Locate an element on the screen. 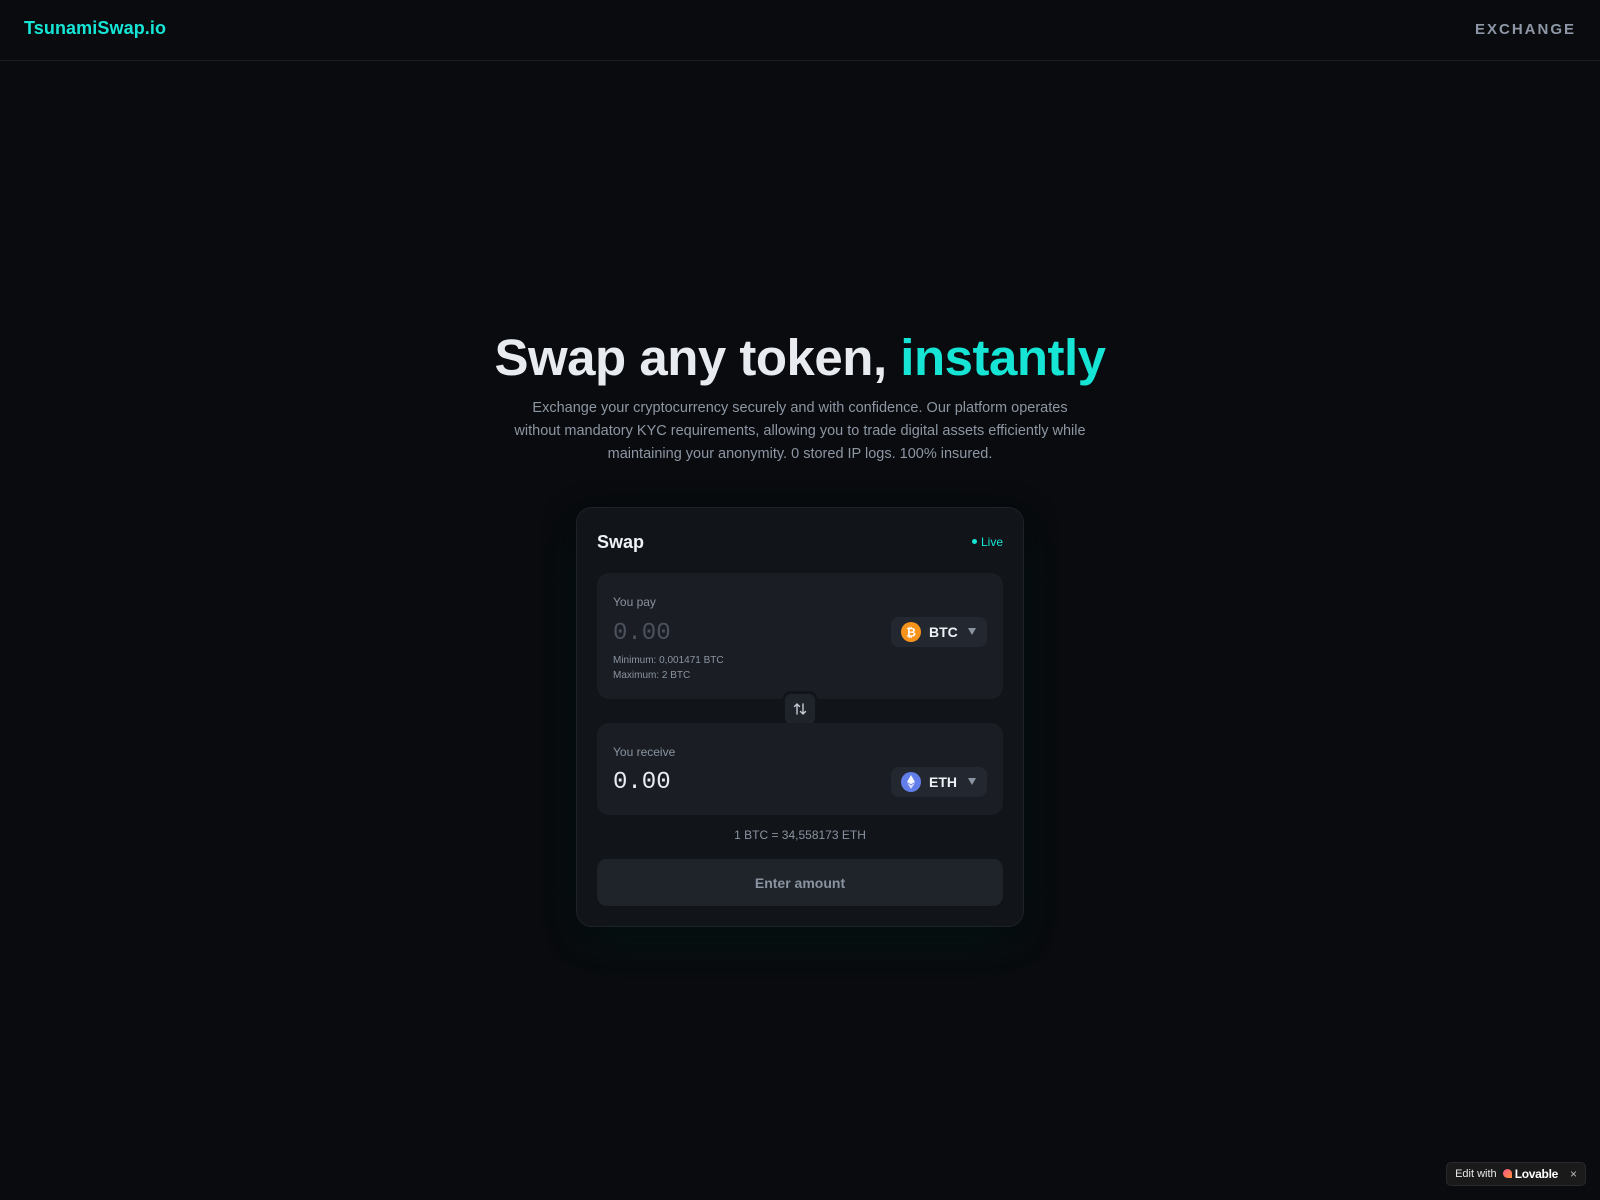 This screenshot has width=1600, height=1200. receive-token-symbol: ETH is located at coordinates (943, 782).